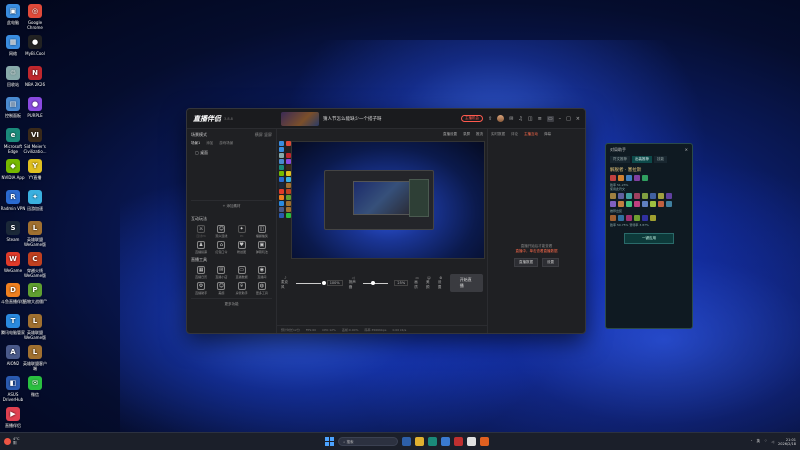 The width and height of the screenshot is (800, 450). What do you see at coordinates (514, 134) in the screenshot?
I see `tab-comments: 评论` at bounding box center [514, 134].